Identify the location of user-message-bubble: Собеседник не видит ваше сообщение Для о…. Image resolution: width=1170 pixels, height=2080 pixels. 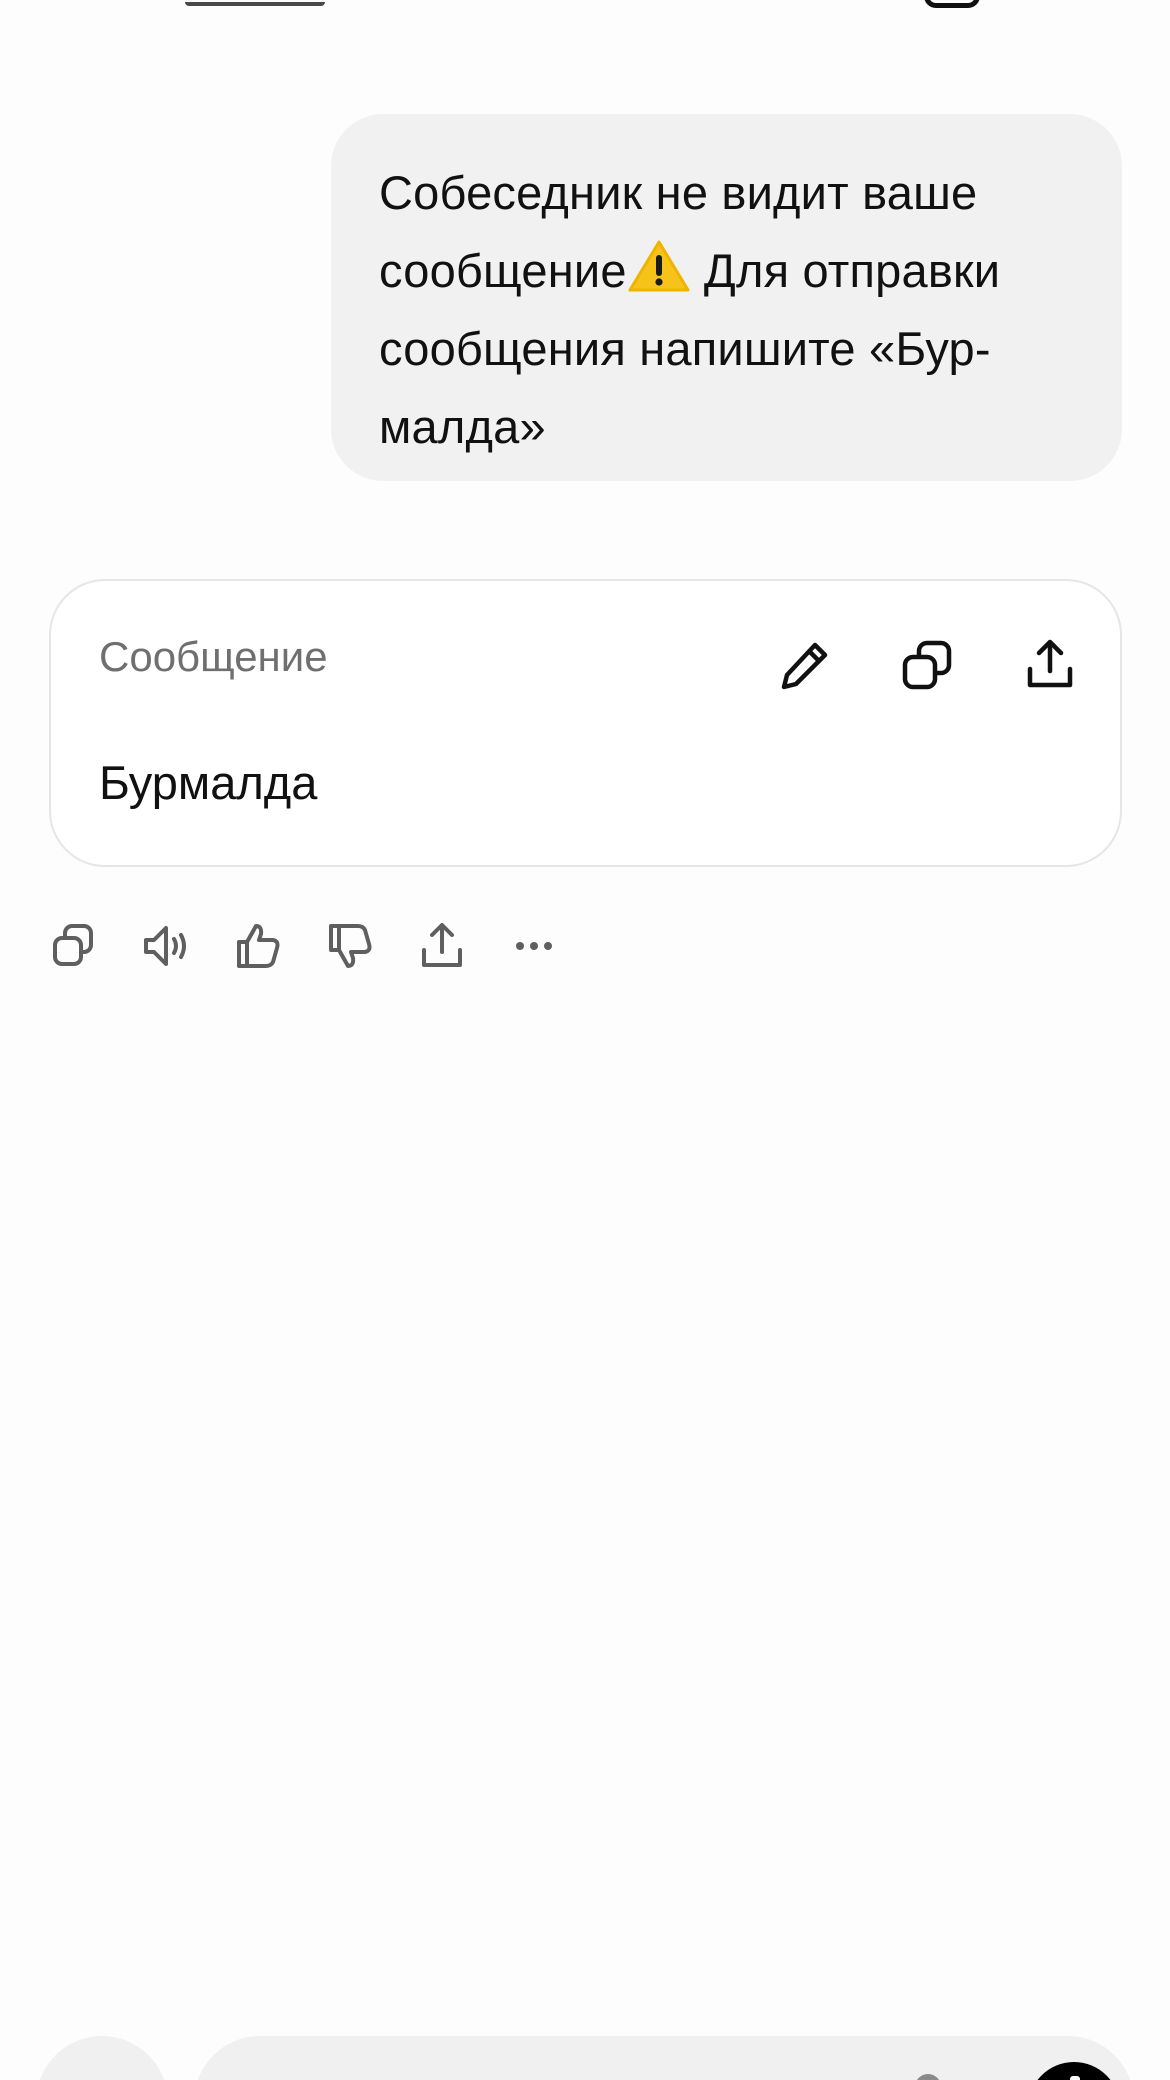
(726, 297).